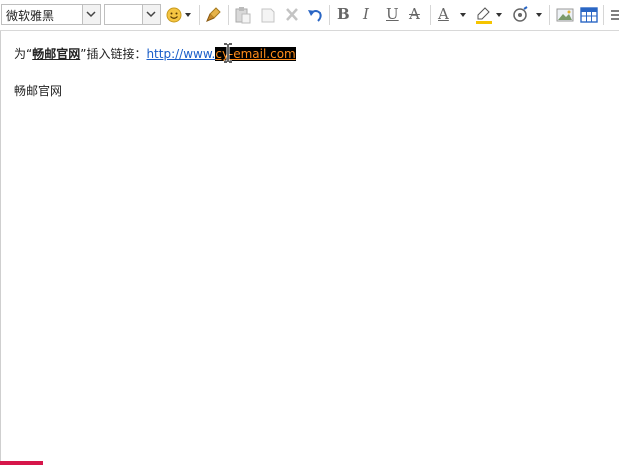  What do you see at coordinates (113, 54) in the screenshot?
I see `line-middle: ”插入链接：` at bounding box center [113, 54].